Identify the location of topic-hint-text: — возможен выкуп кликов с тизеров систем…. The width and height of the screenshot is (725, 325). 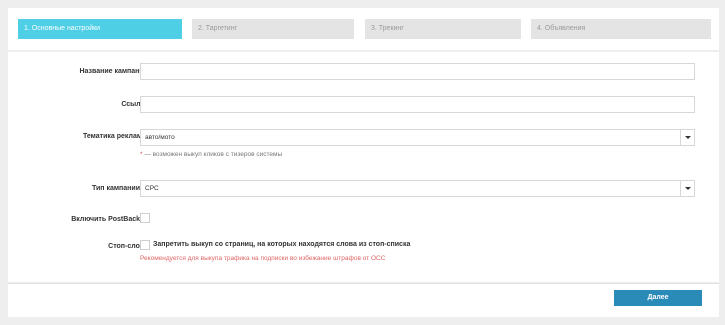
(212, 154).